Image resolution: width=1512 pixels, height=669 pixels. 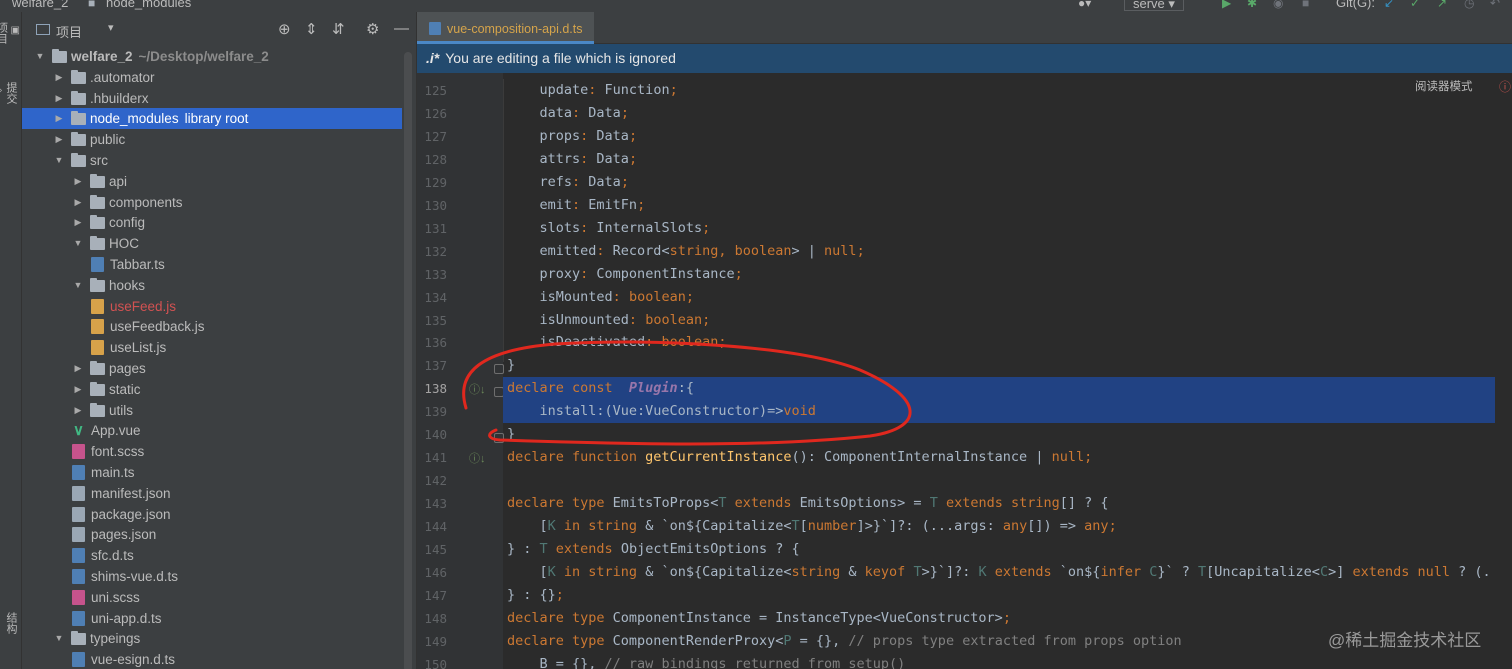 I want to click on editor-tab: vue-composition-api.d.ts, so click(x=506, y=28).